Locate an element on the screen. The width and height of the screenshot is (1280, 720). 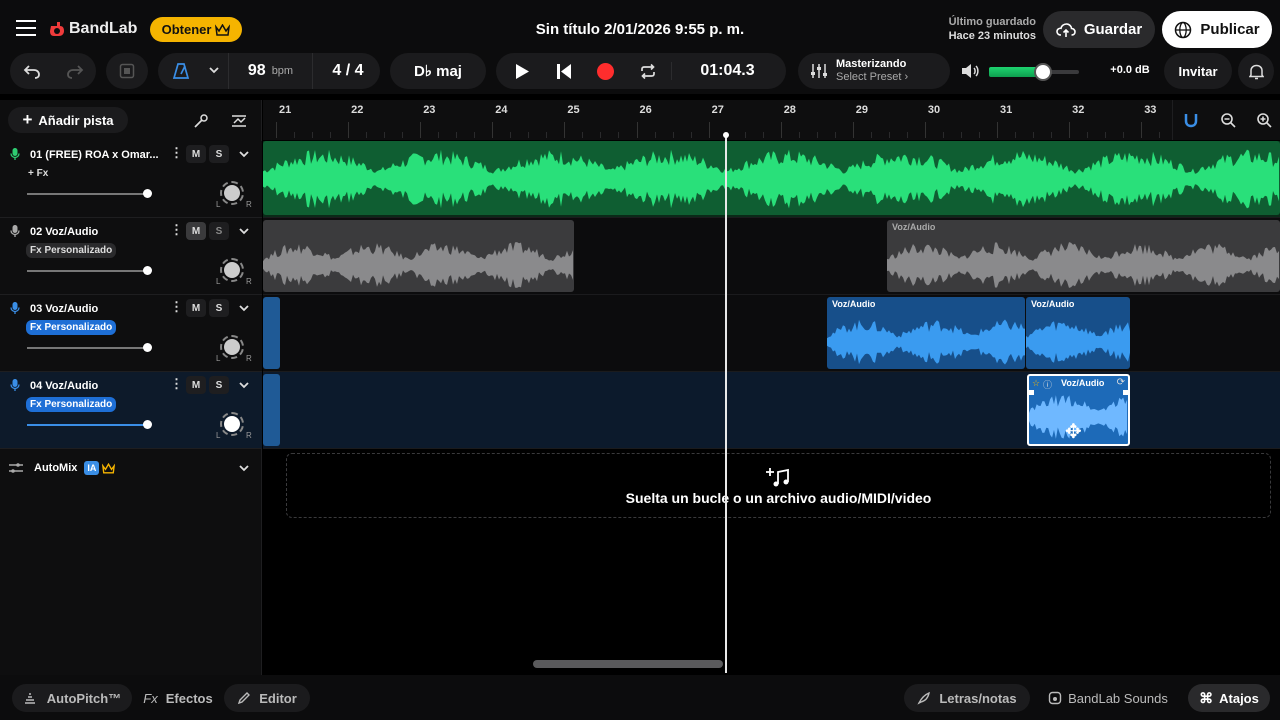
shortcuts-button: ⌘ Atajos is located at coordinates (1229, 698).